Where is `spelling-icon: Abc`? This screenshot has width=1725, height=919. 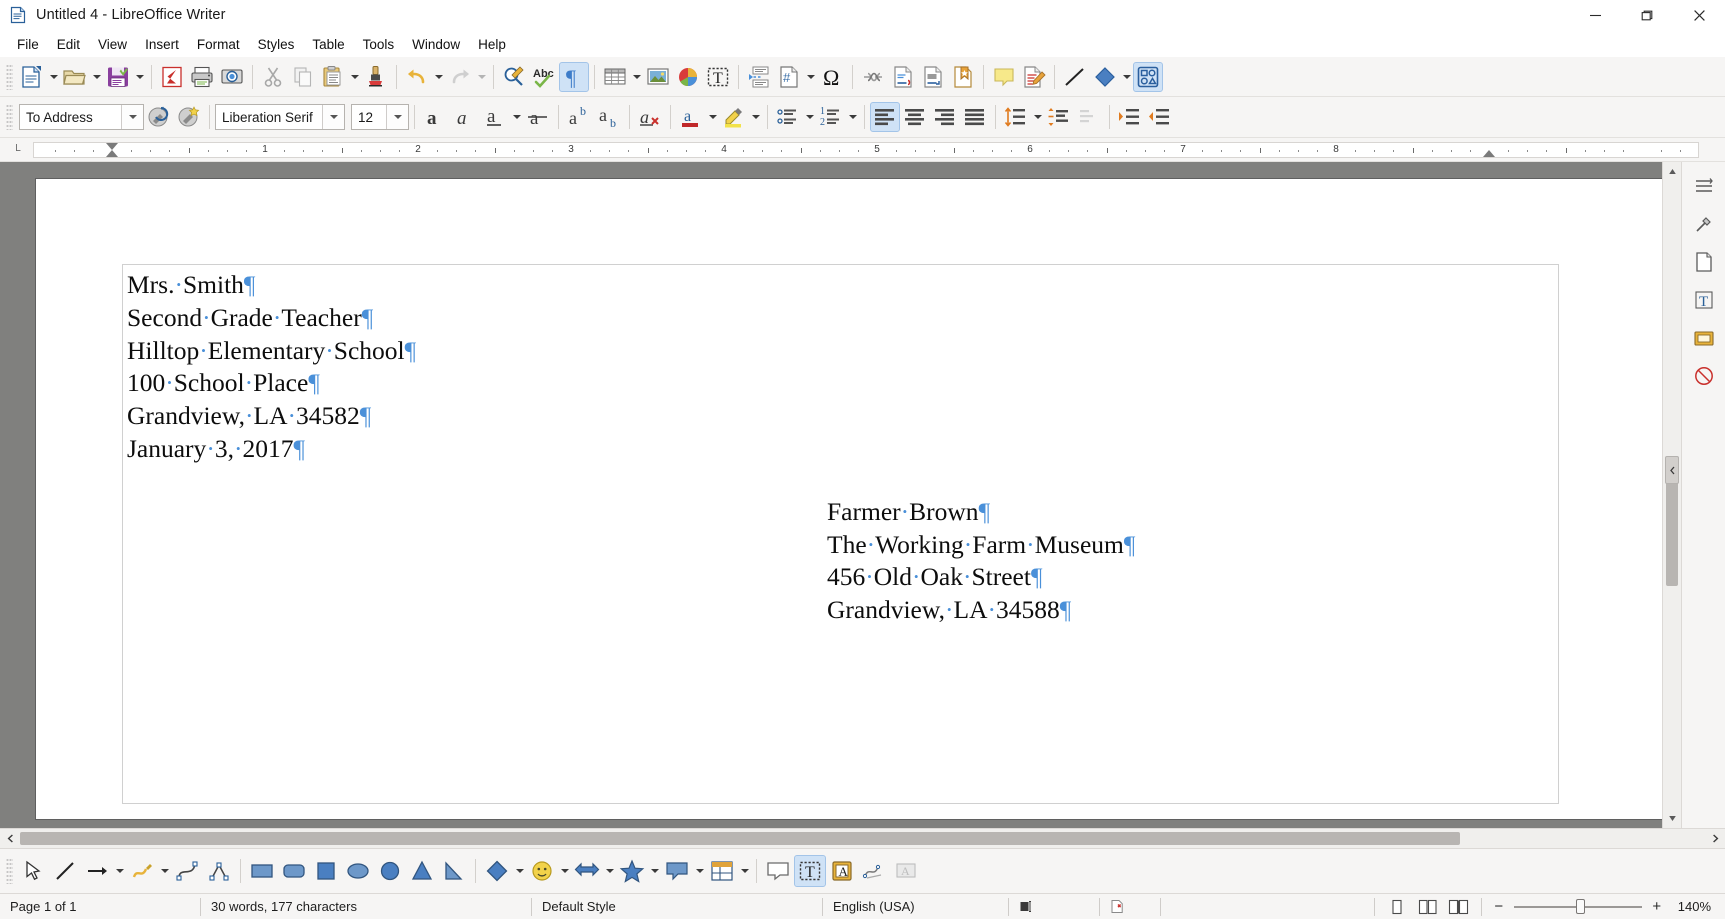
spelling-icon: Abc is located at coordinates (544, 77).